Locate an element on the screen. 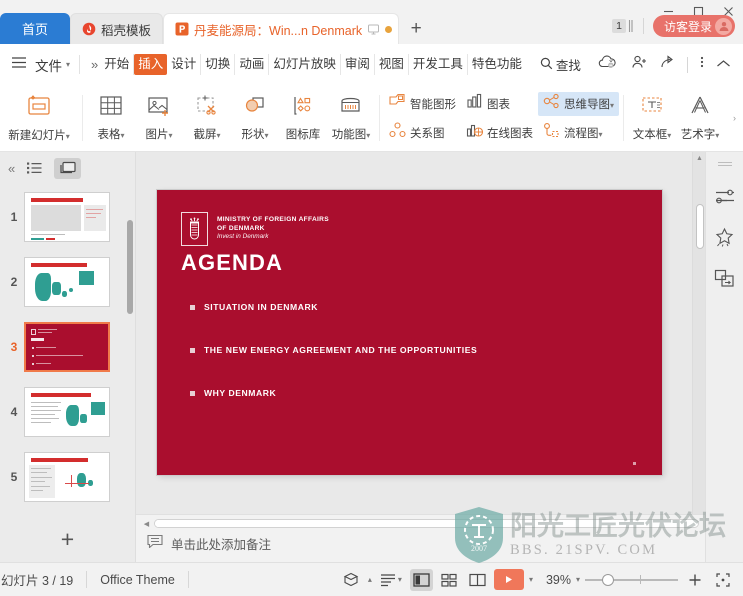  theme-name: Office Theme is located at coordinates (137, 580).